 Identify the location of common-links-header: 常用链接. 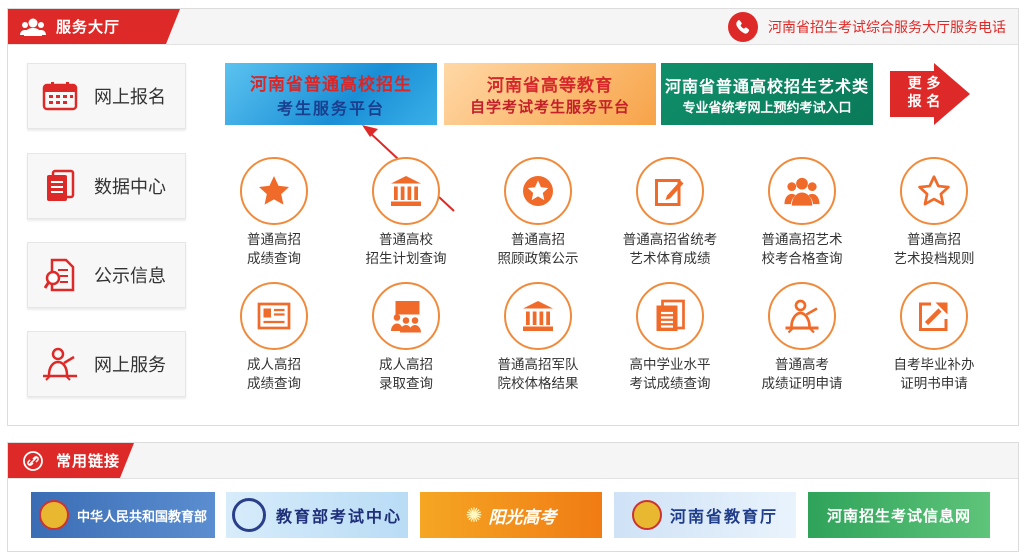
(513, 461).